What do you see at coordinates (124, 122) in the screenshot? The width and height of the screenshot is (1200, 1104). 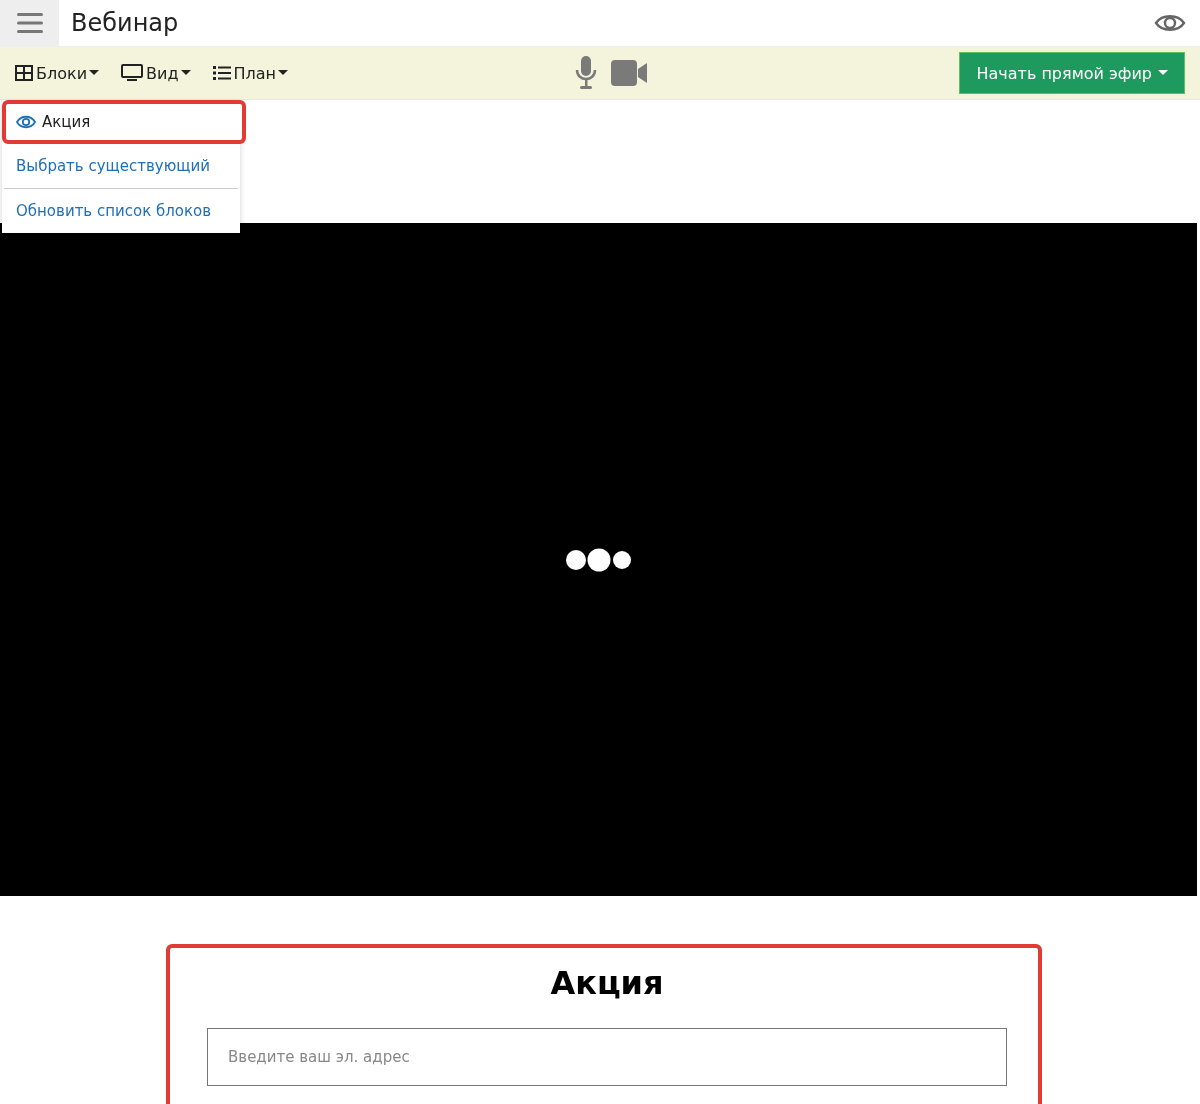 I see `dropdown-item: Акция` at bounding box center [124, 122].